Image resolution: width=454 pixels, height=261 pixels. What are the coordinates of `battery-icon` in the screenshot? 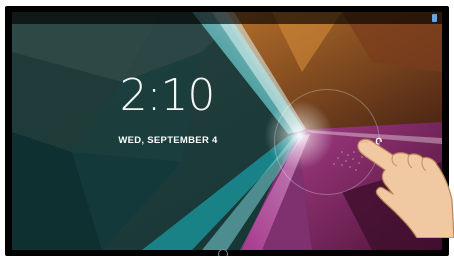 It's located at (434, 18).